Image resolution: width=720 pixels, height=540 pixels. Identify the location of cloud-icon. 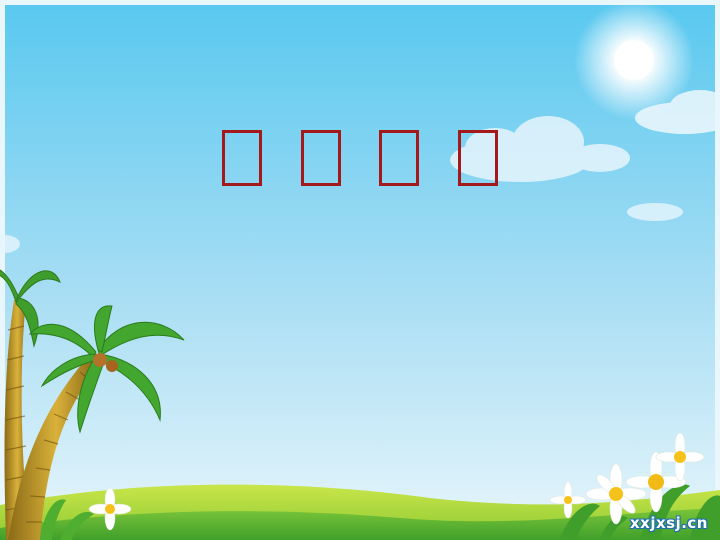
(655, 212).